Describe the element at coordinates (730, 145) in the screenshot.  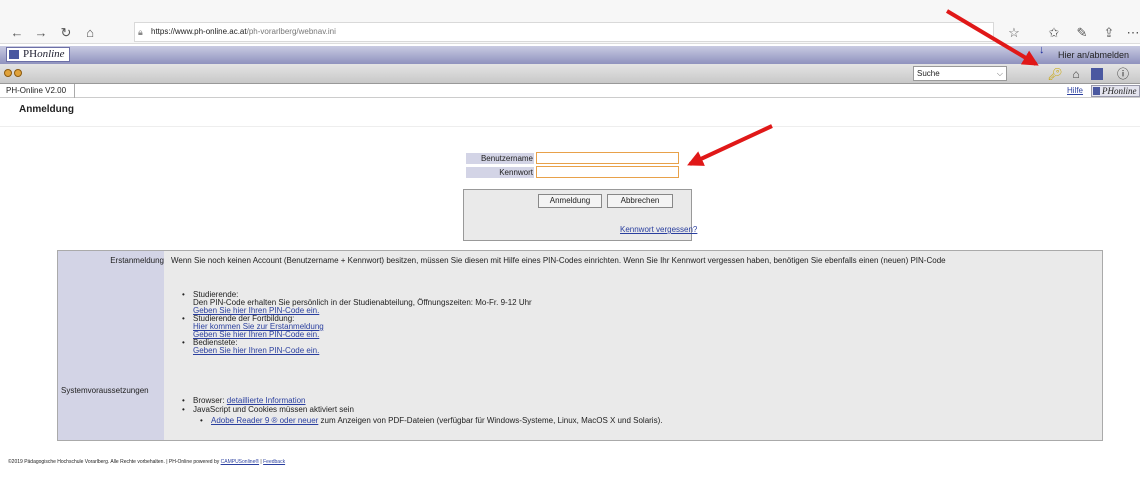
I see `annotation-arrow-login` at that location.